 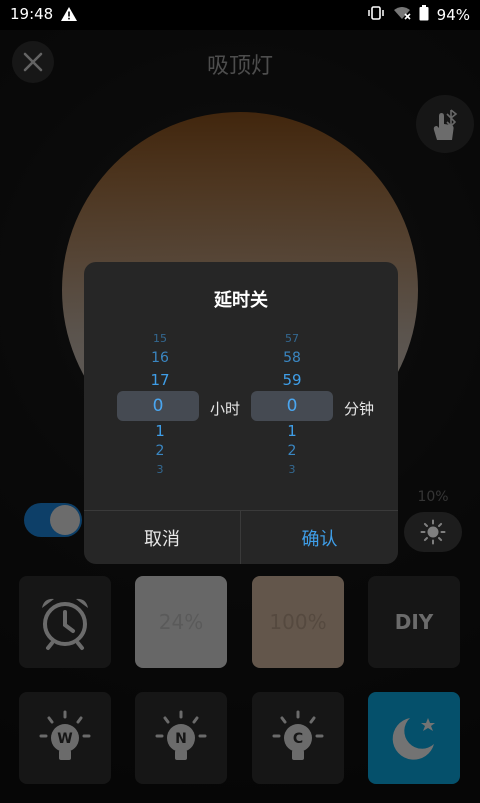 I want to click on minutes-selected: 0, so click(x=292, y=406).